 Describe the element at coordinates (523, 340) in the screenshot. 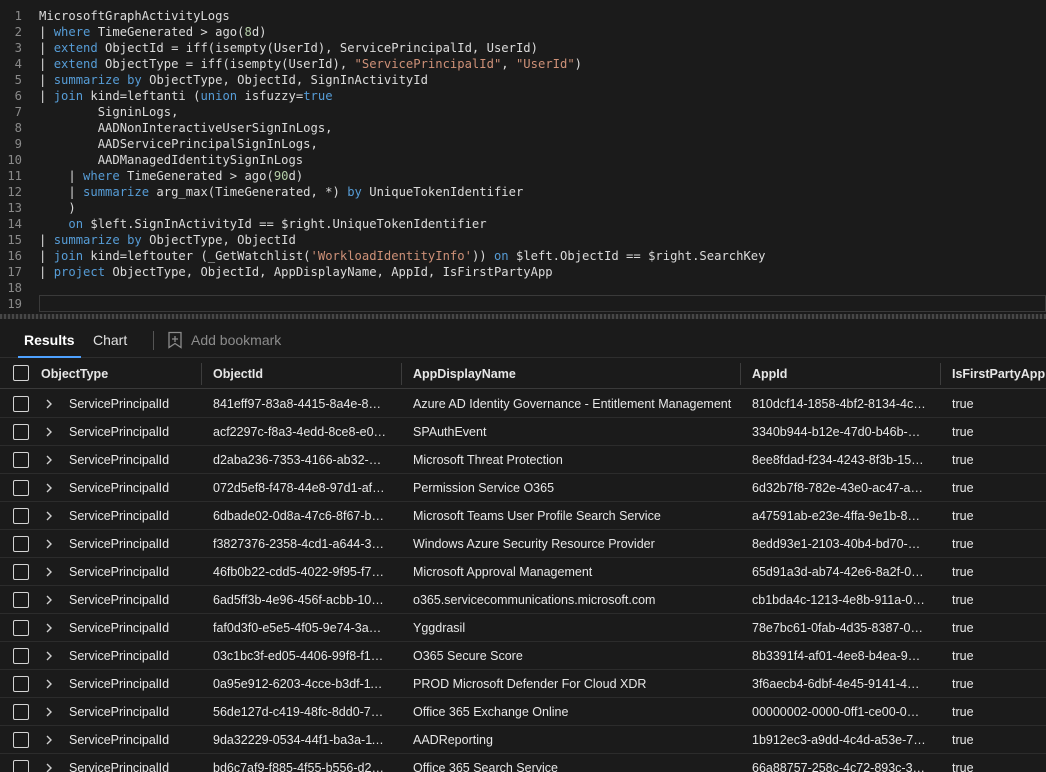

I see `results-toolbar: Results Chart Add bookmark` at that location.